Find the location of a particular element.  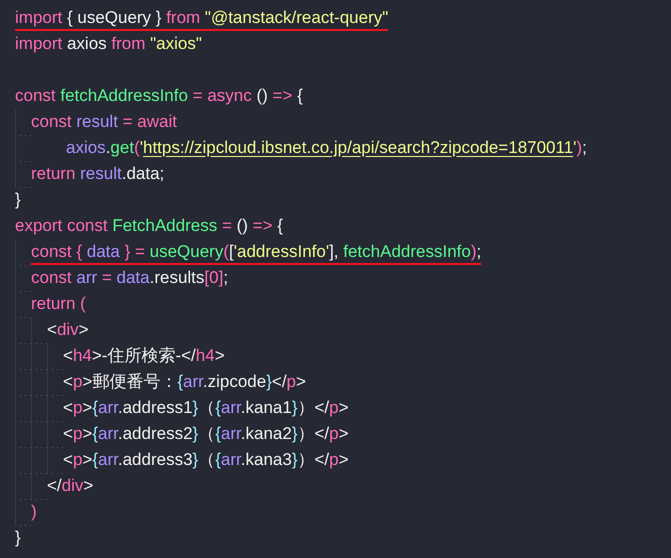

code-line: const fetchAddressInfo = async () => { is located at coordinates (159, 96).